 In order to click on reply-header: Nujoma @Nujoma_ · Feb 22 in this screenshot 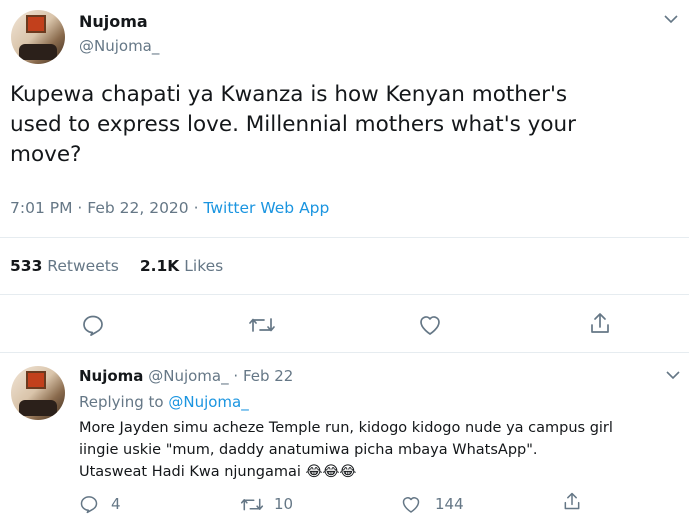, I will do `click(186, 376)`.